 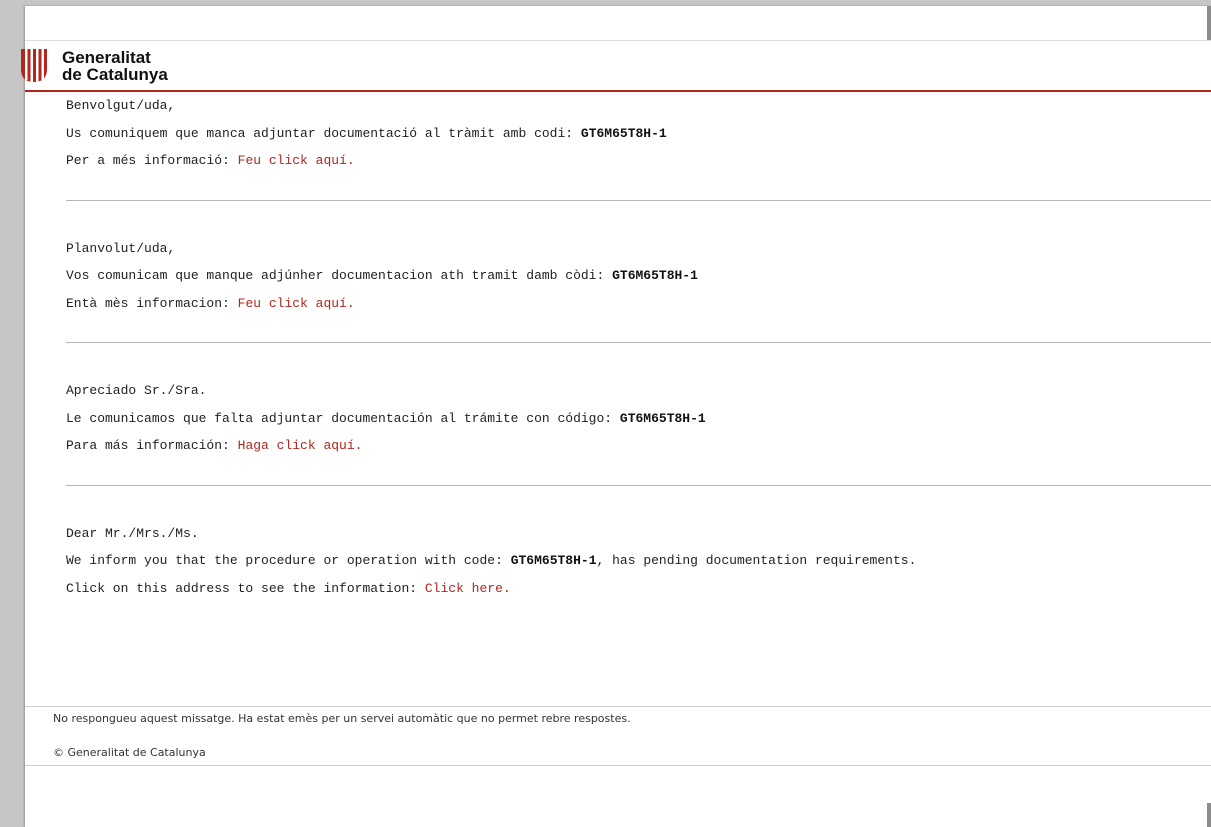 What do you see at coordinates (115, 74) in the screenshot?
I see `logo-line-2: de Catalunya` at bounding box center [115, 74].